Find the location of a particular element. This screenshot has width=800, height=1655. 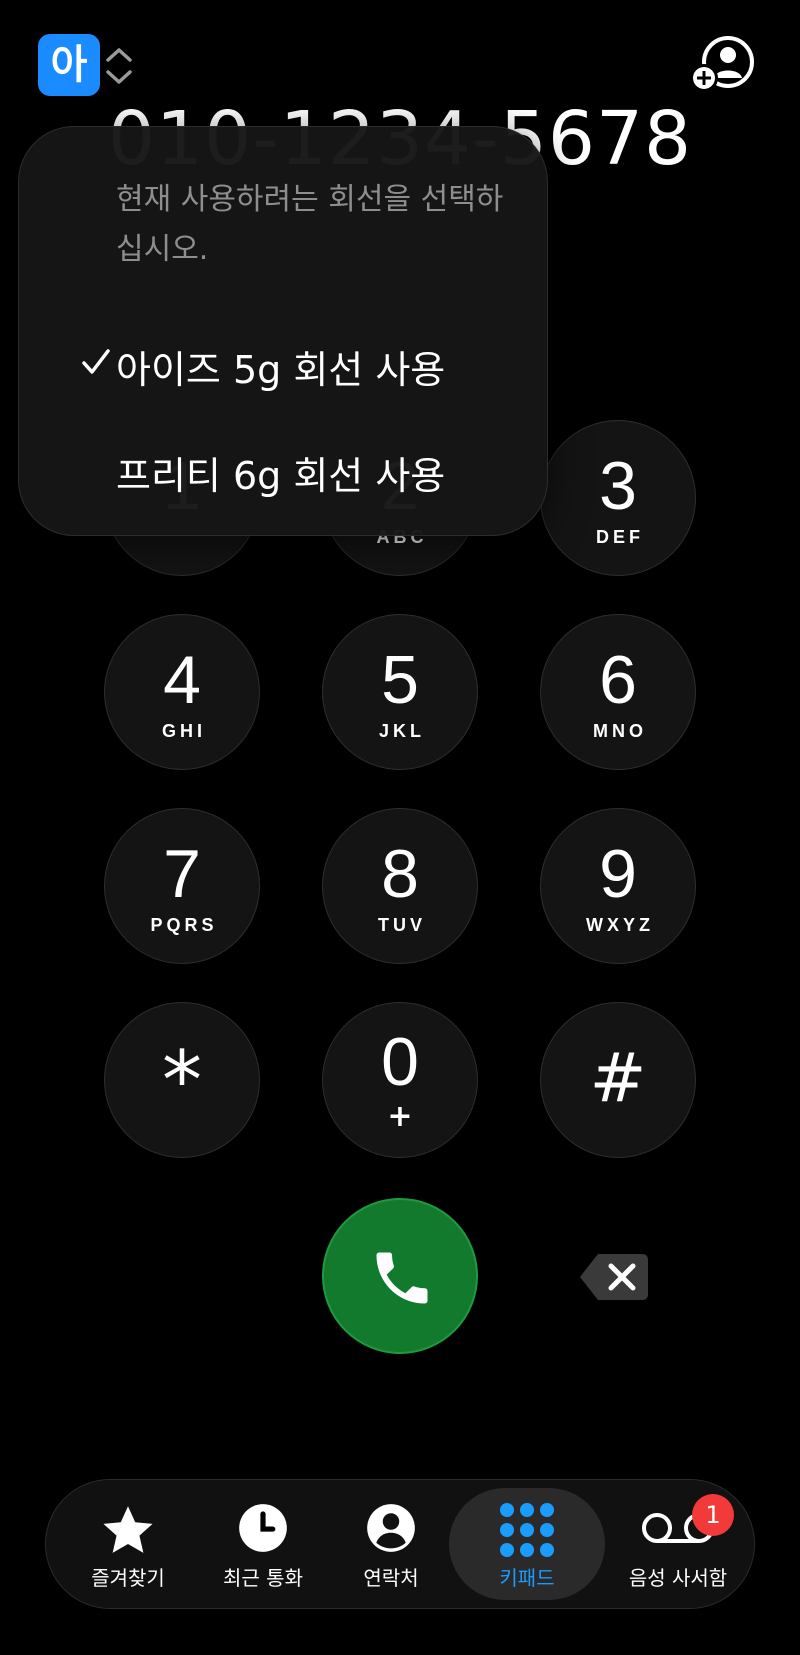

key-digit: 0 is located at coordinates (400, 1062).